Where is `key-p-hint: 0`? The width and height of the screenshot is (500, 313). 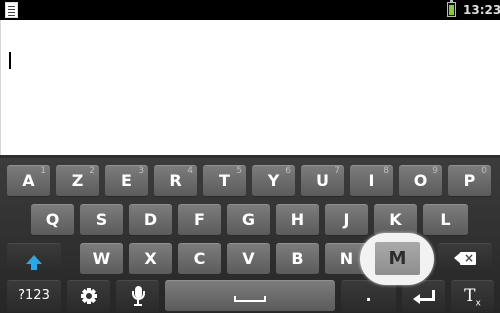
key-p-hint: 0 is located at coordinates (484, 171).